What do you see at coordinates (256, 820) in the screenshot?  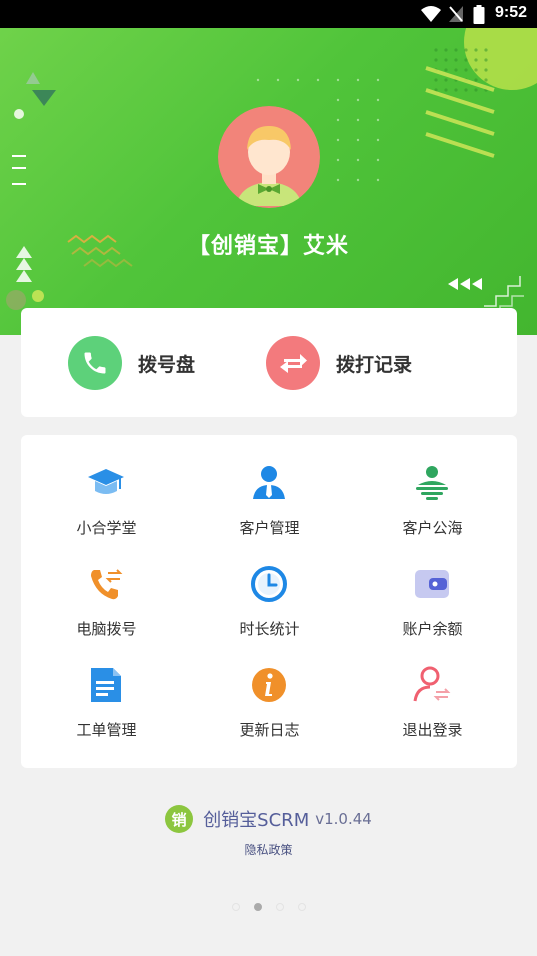 I see `brand-name: 创销宝SCRM` at bounding box center [256, 820].